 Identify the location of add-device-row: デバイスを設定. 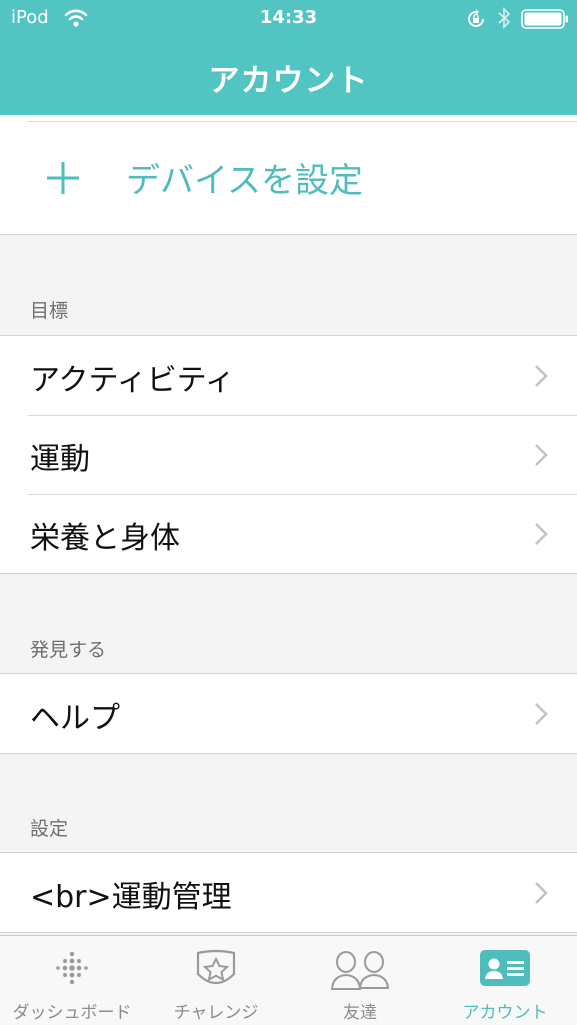
(288, 175).